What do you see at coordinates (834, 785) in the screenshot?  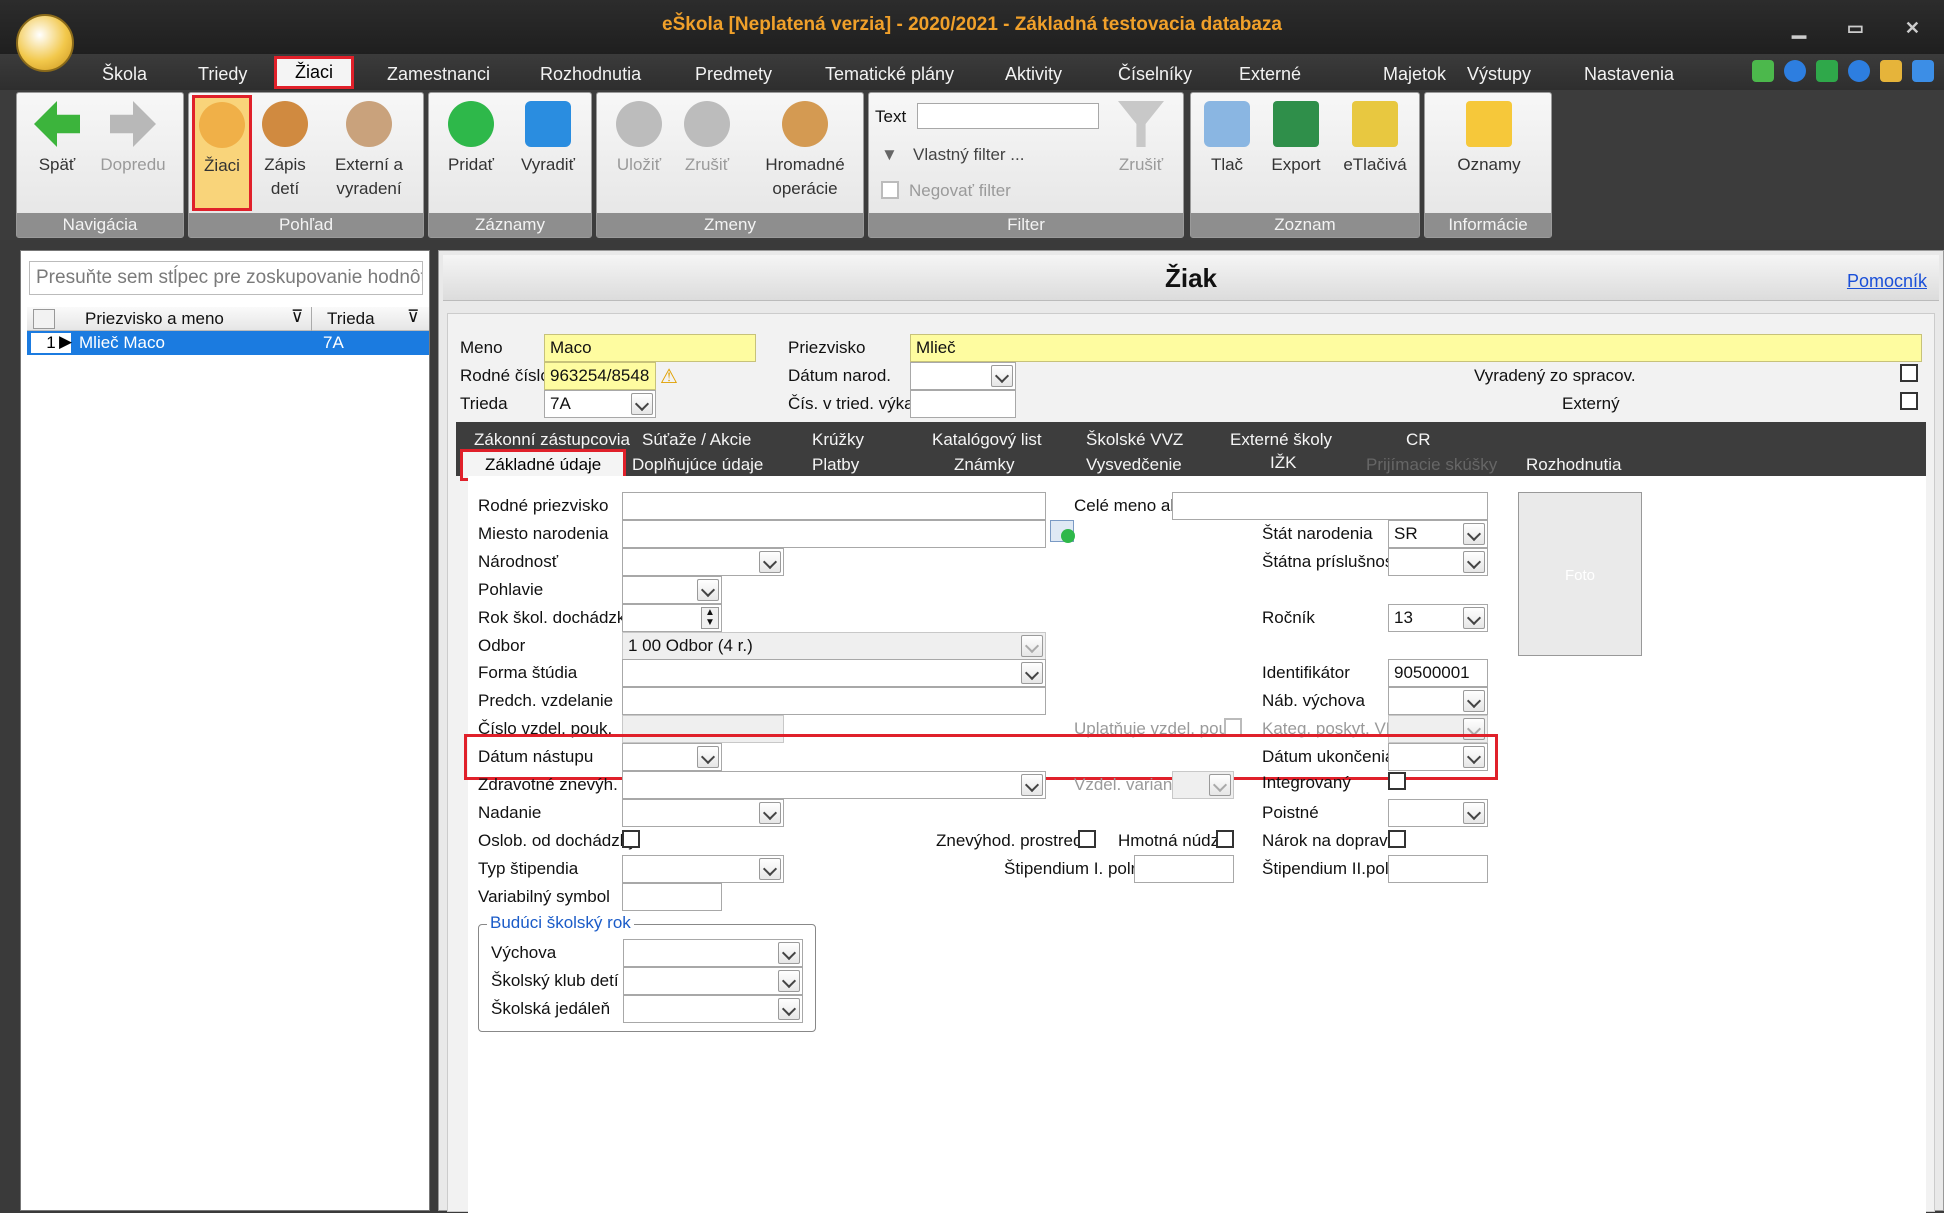 I see `zdravotne-znevyh-field` at bounding box center [834, 785].